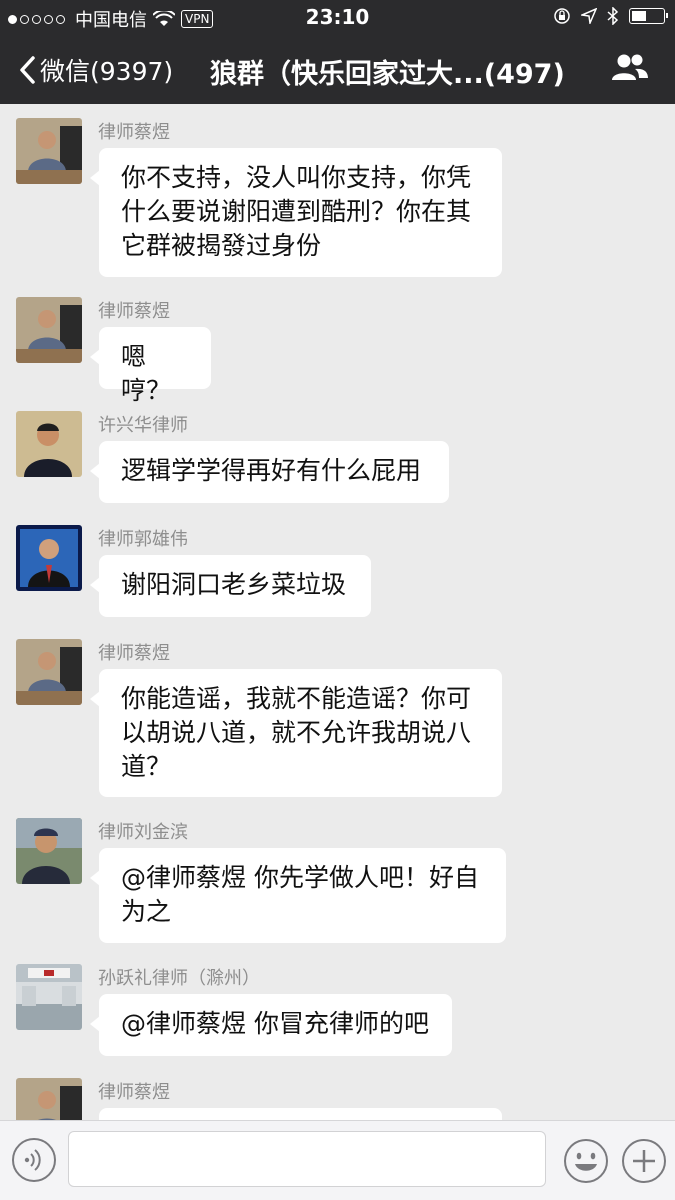 The width and height of the screenshot is (675, 1200). I want to click on group-members-icon, so click(630, 67).